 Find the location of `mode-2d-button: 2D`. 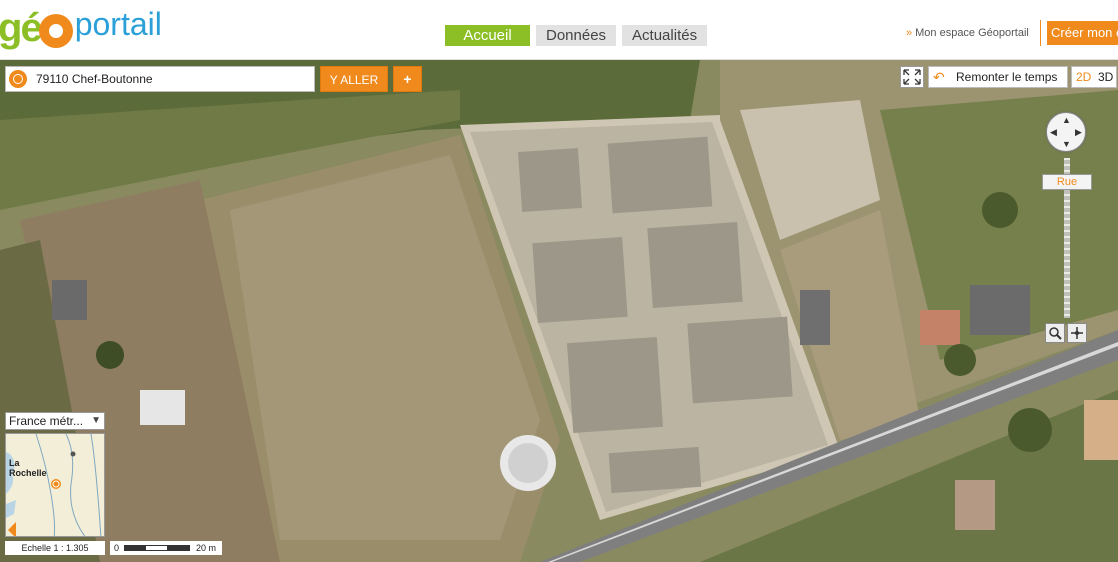

mode-2d-button: 2D is located at coordinates (1083, 77).